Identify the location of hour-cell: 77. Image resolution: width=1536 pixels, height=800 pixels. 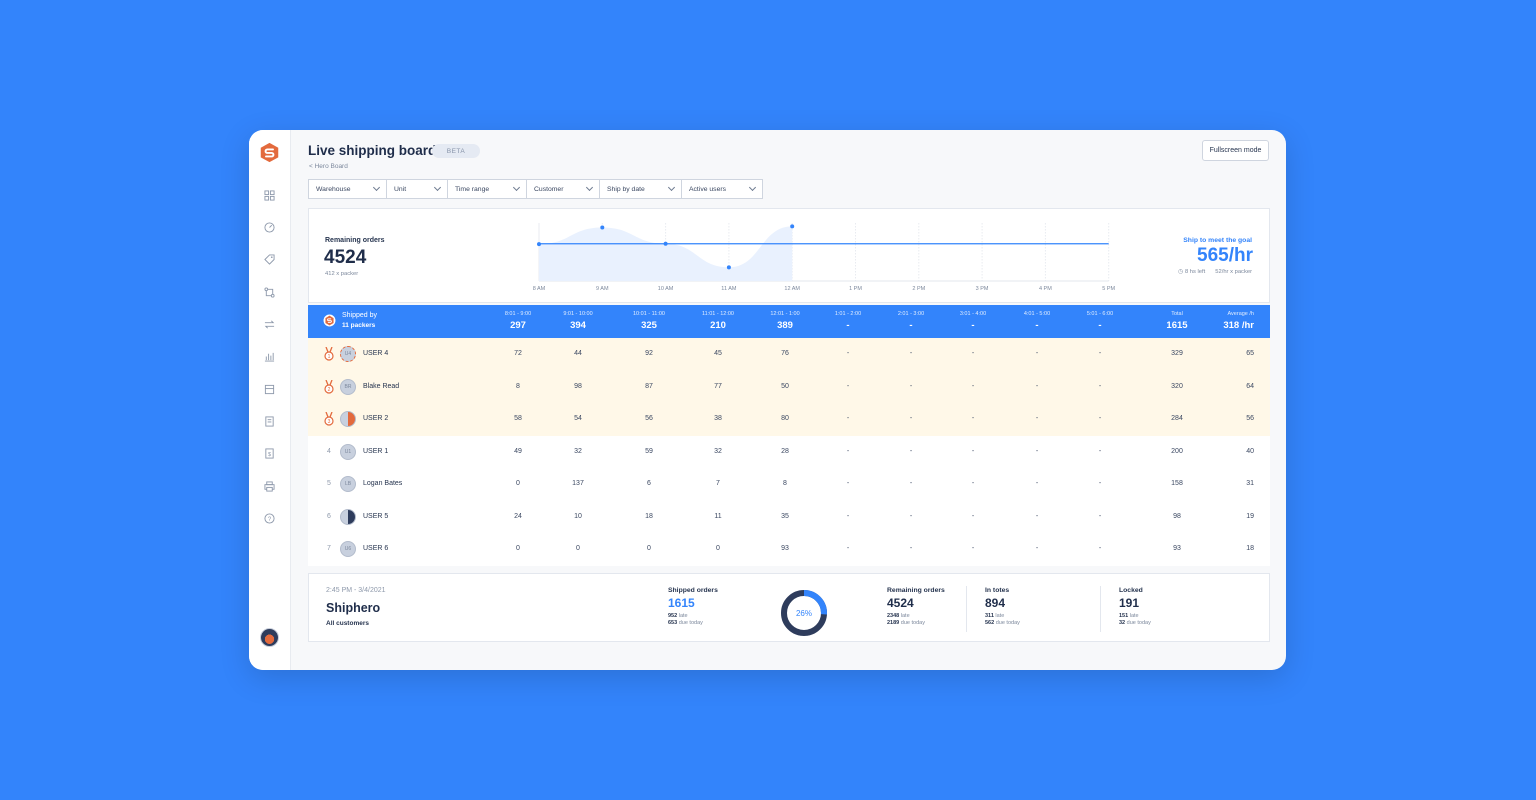
(718, 386).